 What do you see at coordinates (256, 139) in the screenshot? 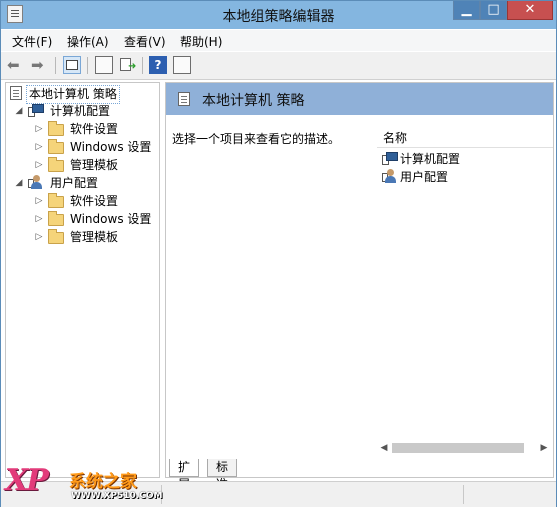
I see `description-text: 选择一个项目来查看它的描述。` at bounding box center [256, 139].